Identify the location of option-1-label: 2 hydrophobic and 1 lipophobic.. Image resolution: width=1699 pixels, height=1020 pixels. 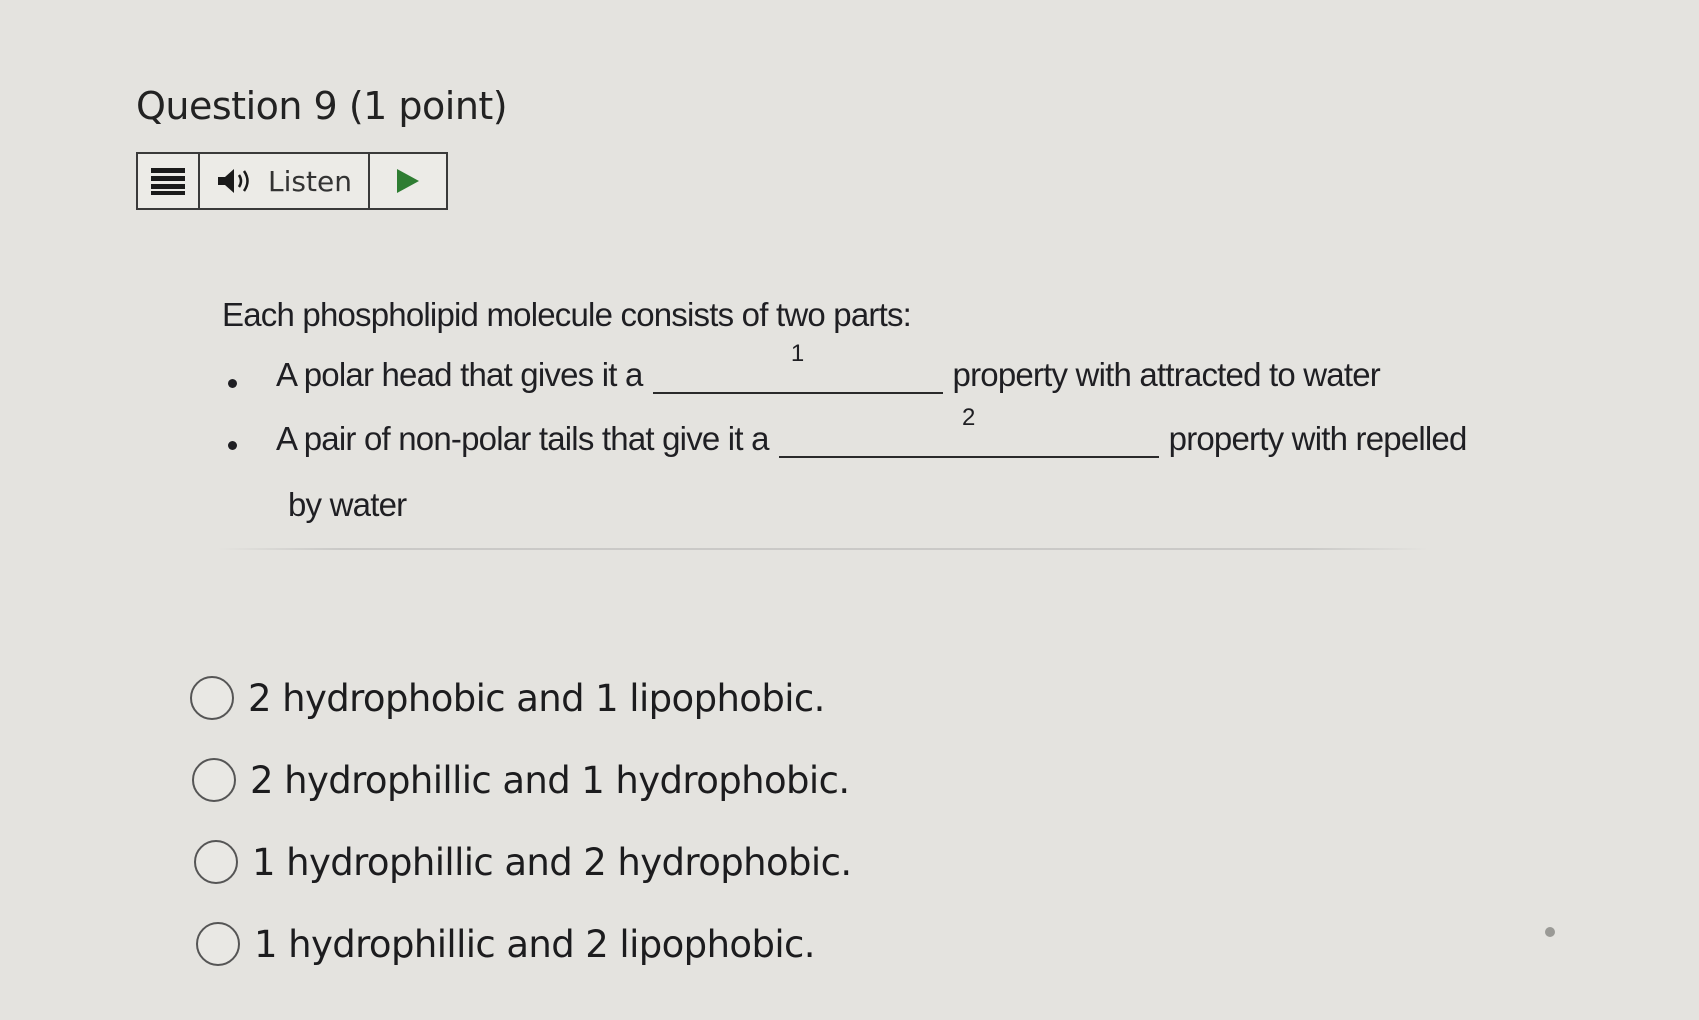
(536, 698).